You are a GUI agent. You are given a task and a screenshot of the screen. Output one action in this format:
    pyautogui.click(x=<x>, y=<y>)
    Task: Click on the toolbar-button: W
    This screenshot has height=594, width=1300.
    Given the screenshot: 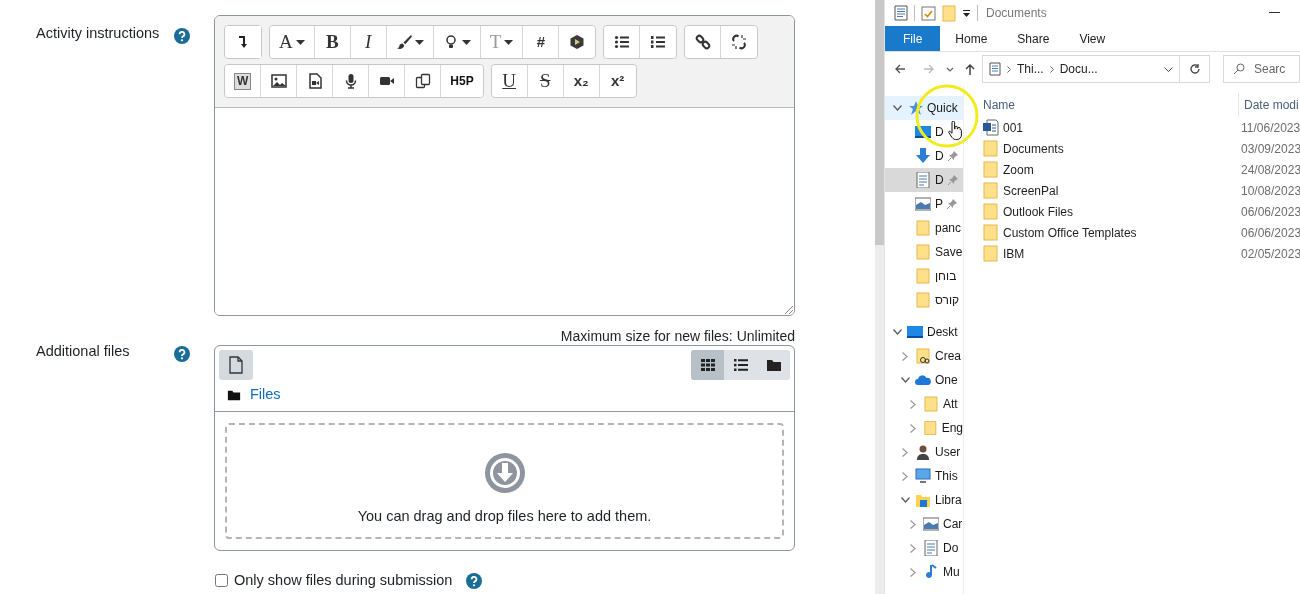 What is the action you would take?
    pyautogui.click(x=243, y=81)
    